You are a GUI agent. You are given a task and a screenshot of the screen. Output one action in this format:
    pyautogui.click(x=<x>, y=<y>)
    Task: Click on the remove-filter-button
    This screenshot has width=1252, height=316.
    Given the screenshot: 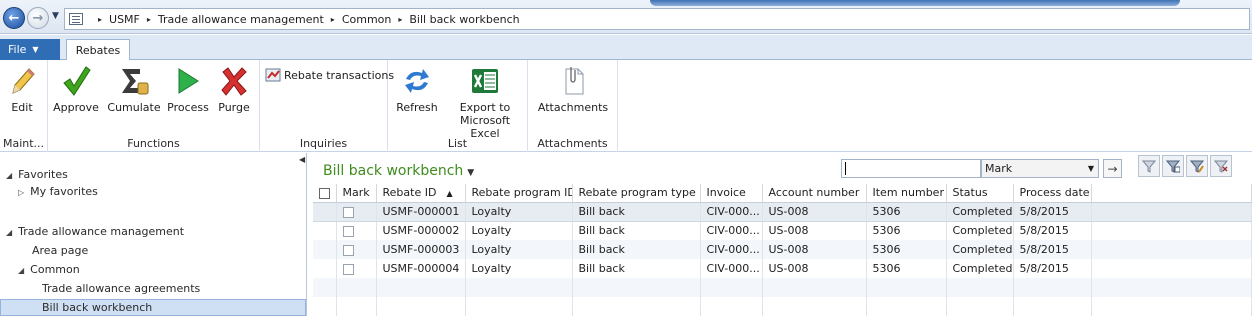 What is the action you would take?
    pyautogui.click(x=1221, y=166)
    